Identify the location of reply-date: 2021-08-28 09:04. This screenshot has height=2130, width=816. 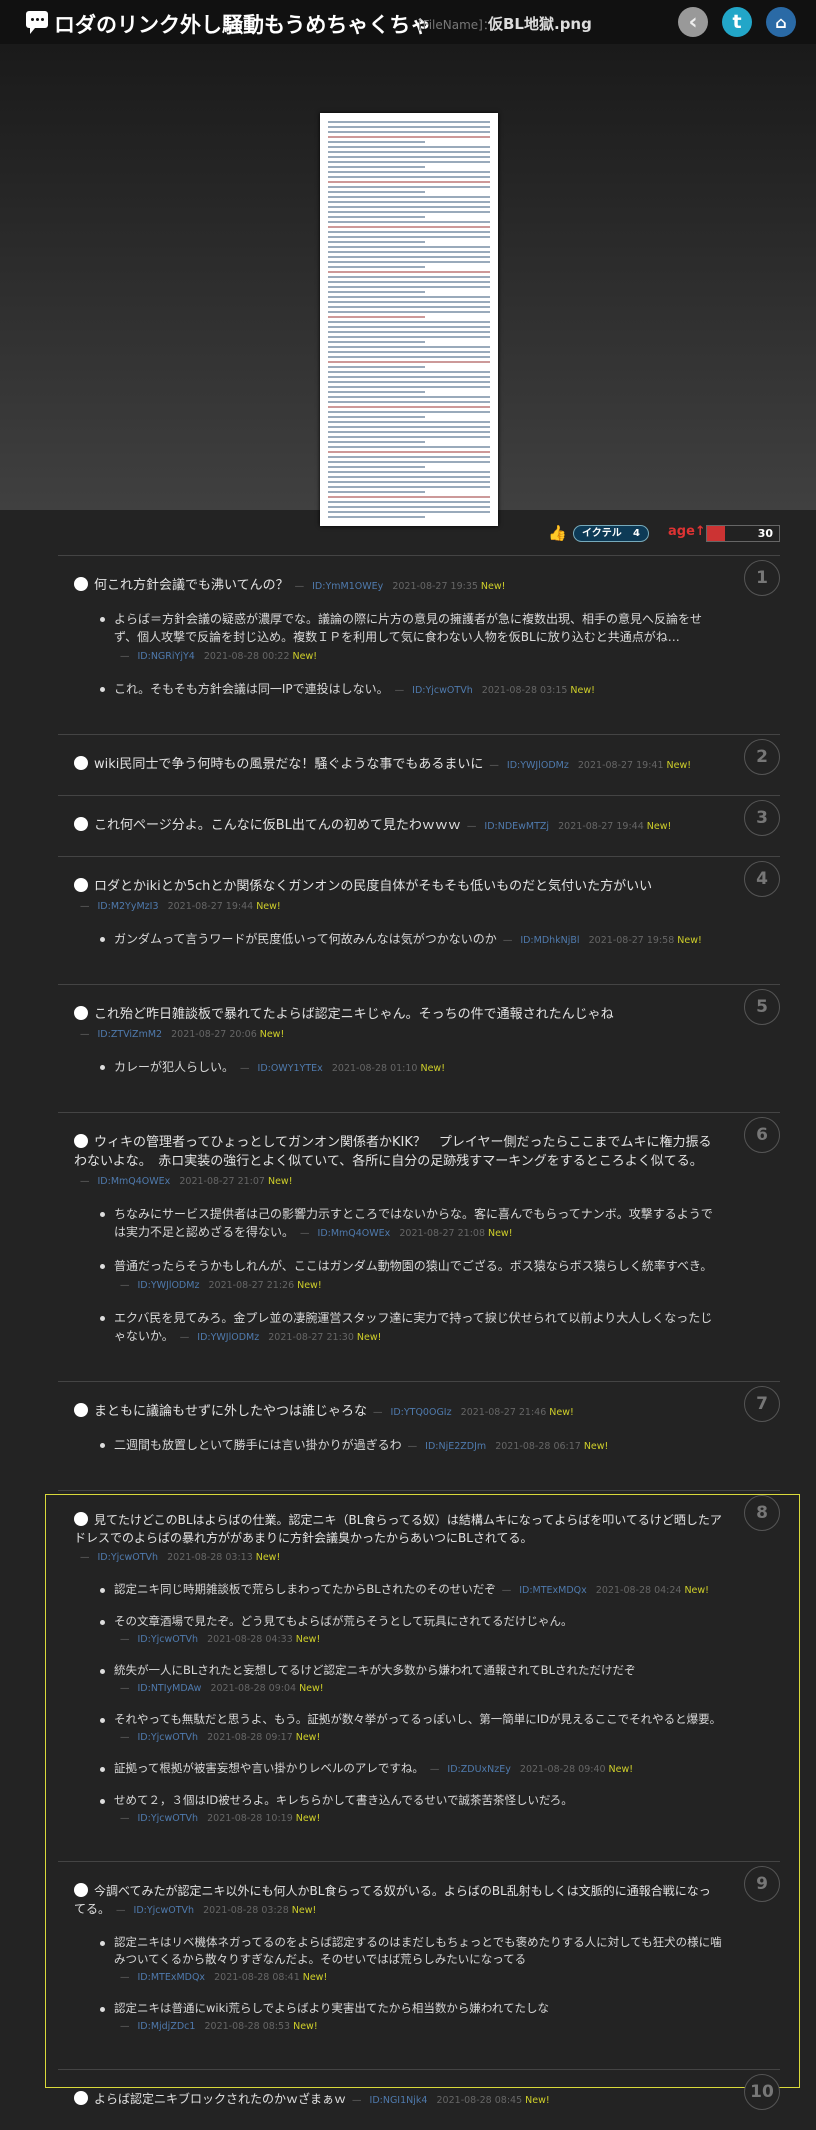
(253, 1688).